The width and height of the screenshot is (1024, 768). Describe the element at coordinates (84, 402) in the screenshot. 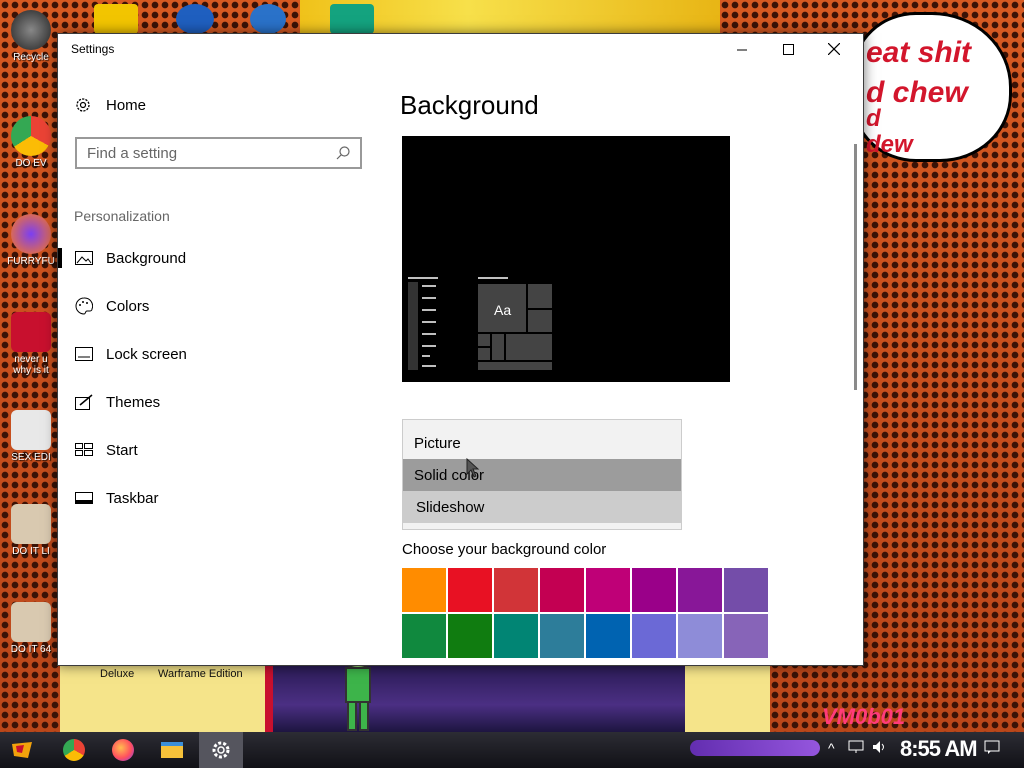

I see `brush-icon` at that location.